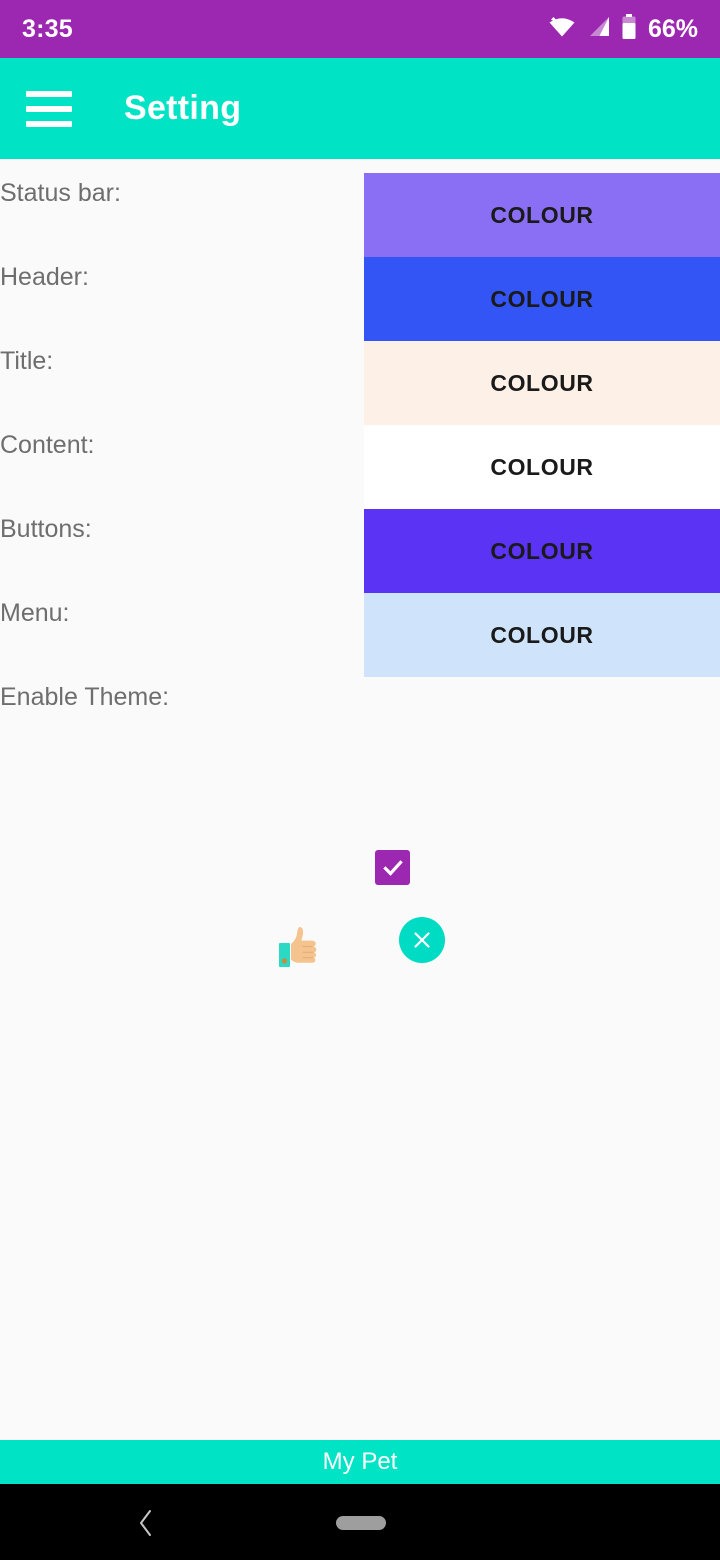 This screenshot has width=720, height=1560. What do you see at coordinates (44, 277) in the screenshot?
I see `label-header: Header:` at bounding box center [44, 277].